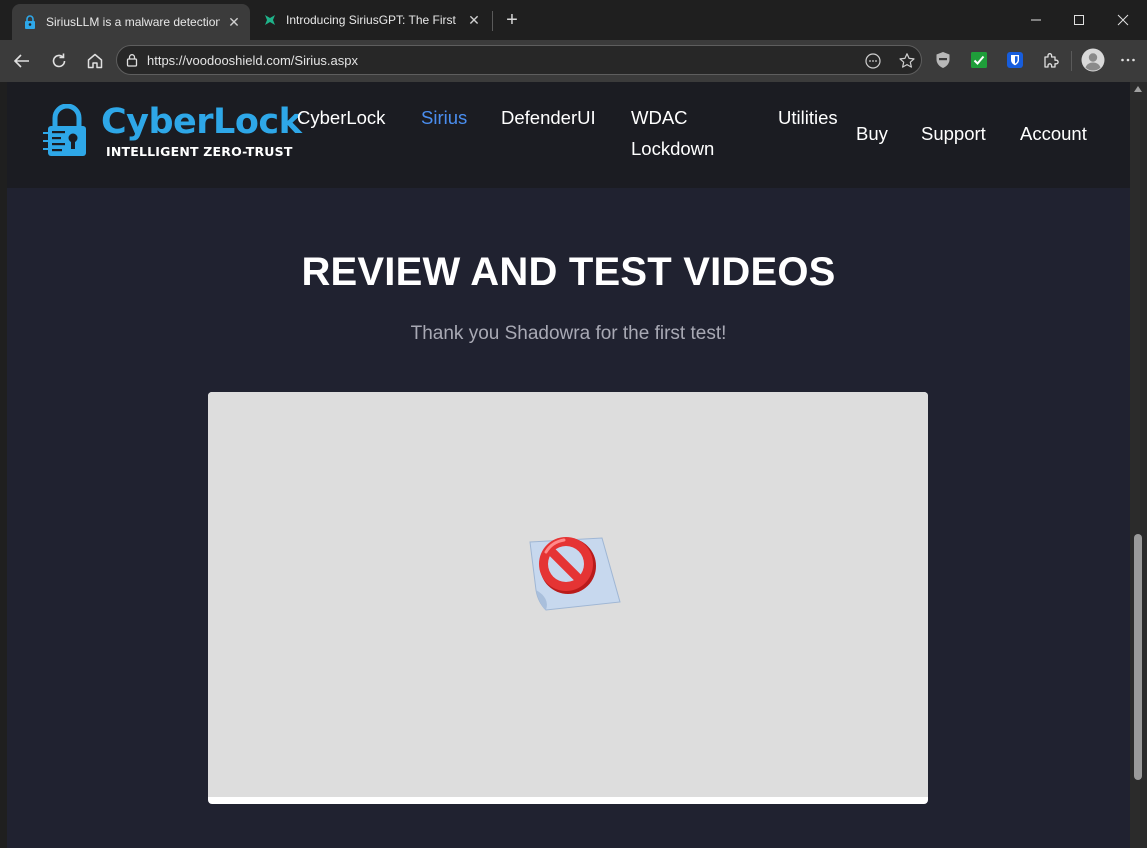 Image resolution: width=1147 pixels, height=848 pixels. I want to click on page-title: REVIEW AND TEST VIDEOS, so click(568, 272).